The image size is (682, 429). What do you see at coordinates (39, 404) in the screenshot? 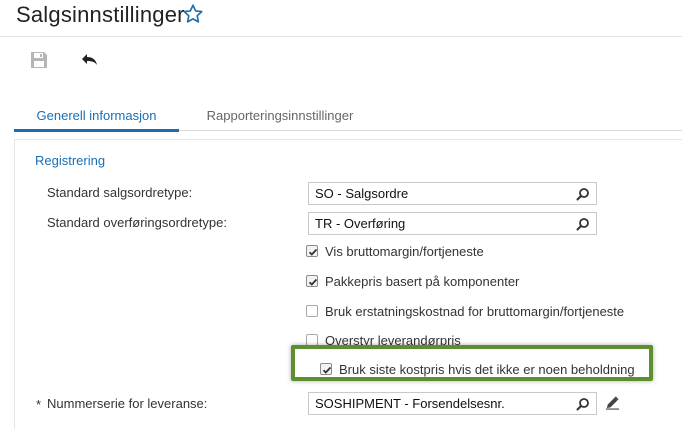
I see `required-marker: *` at bounding box center [39, 404].